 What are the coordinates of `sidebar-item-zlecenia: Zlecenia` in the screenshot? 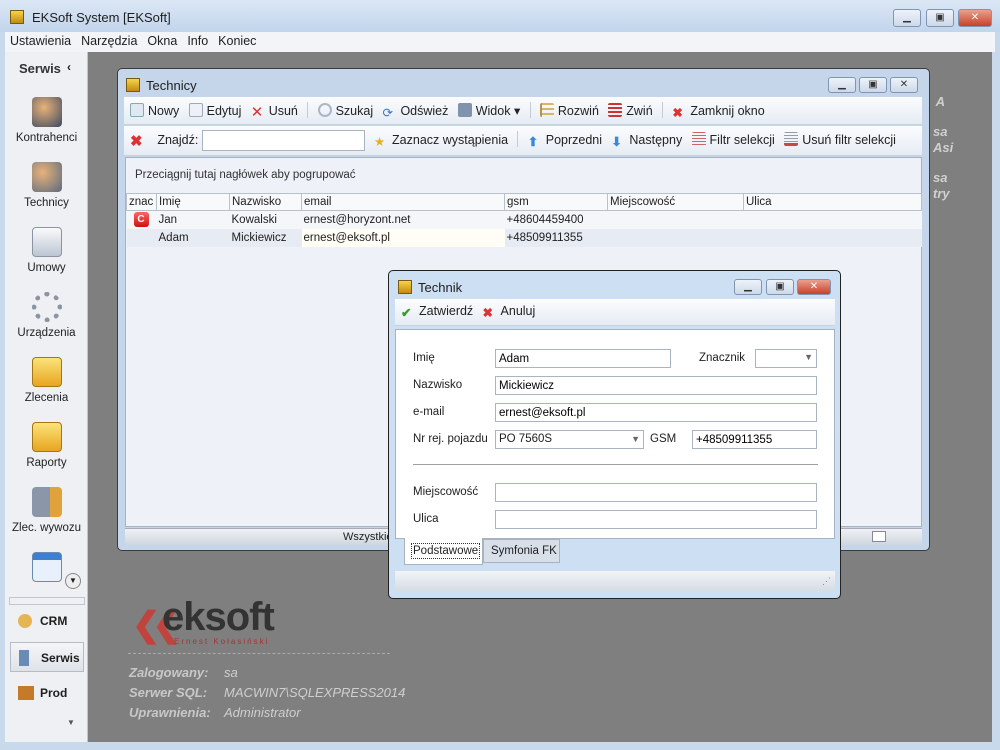 It's located at (46, 380).